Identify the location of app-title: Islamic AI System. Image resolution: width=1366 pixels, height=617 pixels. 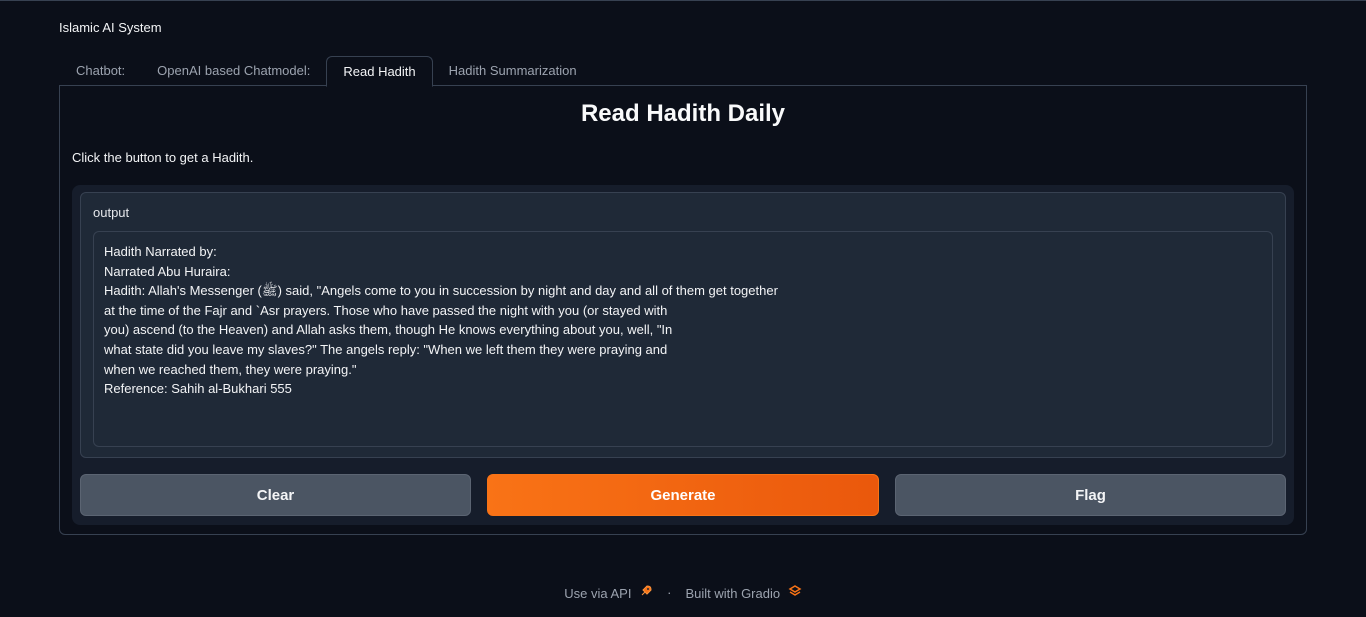
(110, 27).